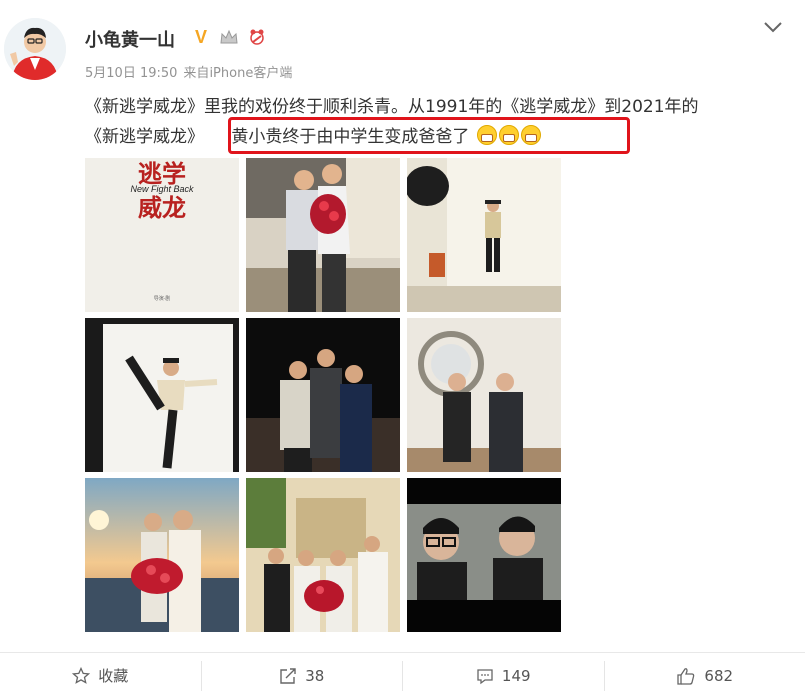 The image size is (805, 698). I want to click on username-link: 小龟黄一山, so click(130, 39).